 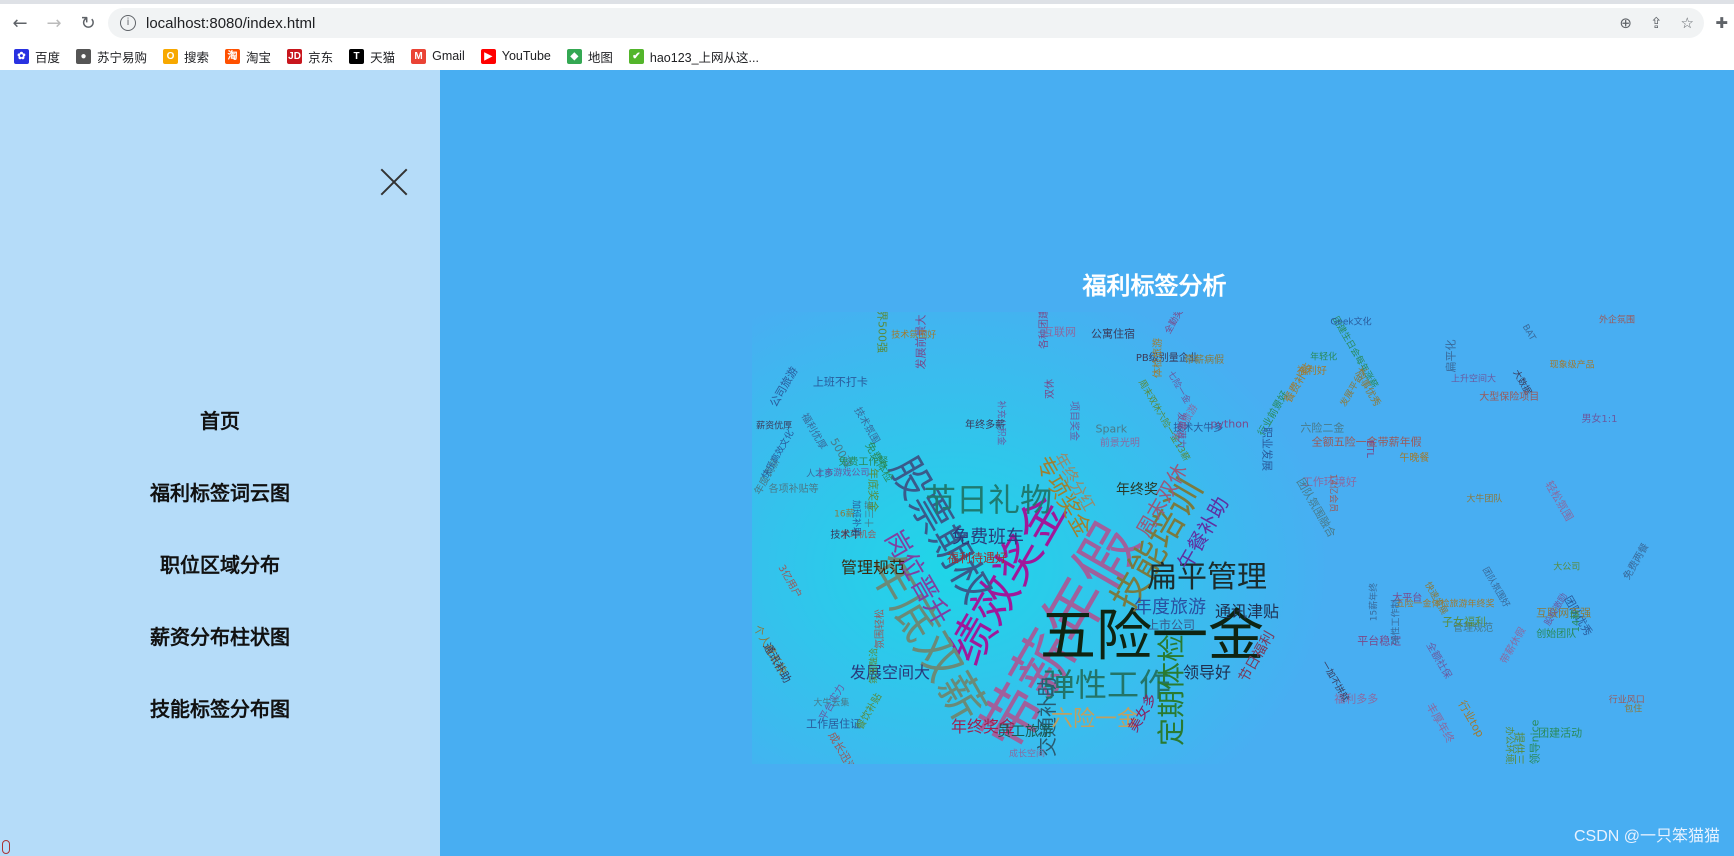 What do you see at coordinates (383, 57) in the screenshot?
I see `bookmark-label: 天猫` at bounding box center [383, 57].